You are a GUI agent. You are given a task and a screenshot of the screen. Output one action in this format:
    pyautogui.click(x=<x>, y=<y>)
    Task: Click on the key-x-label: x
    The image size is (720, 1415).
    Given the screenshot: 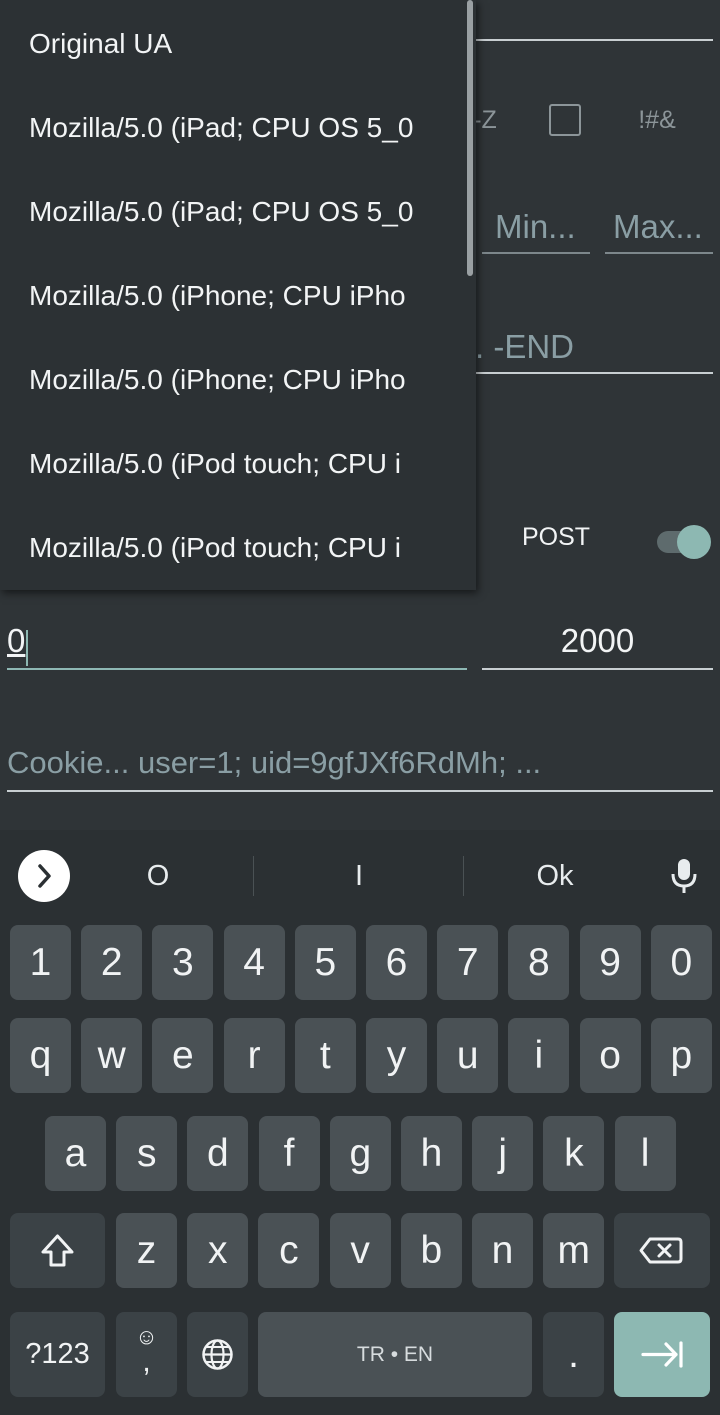 What is the action you would take?
    pyautogui.click(x=217, y=1250)
    